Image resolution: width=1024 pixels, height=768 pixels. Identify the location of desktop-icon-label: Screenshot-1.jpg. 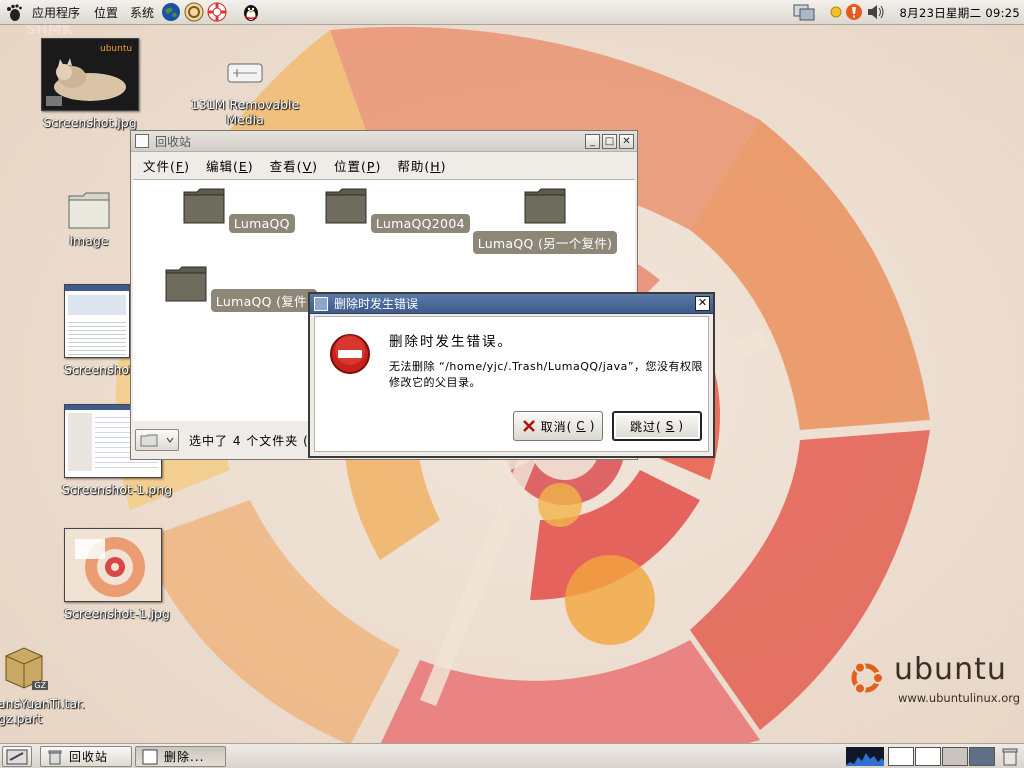
(117, 613).